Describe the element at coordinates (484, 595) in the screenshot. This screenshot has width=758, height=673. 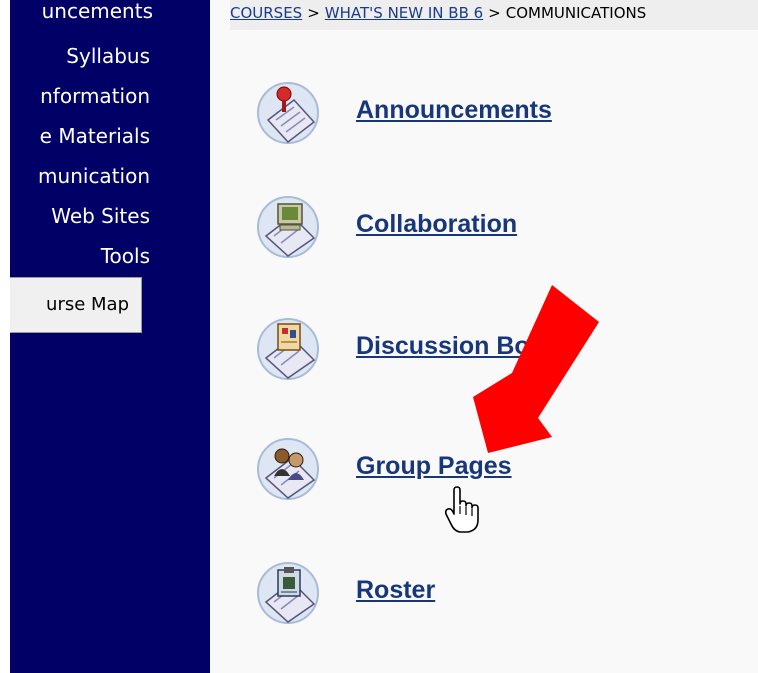
I see `tool-row-roster: Roster` at that location.